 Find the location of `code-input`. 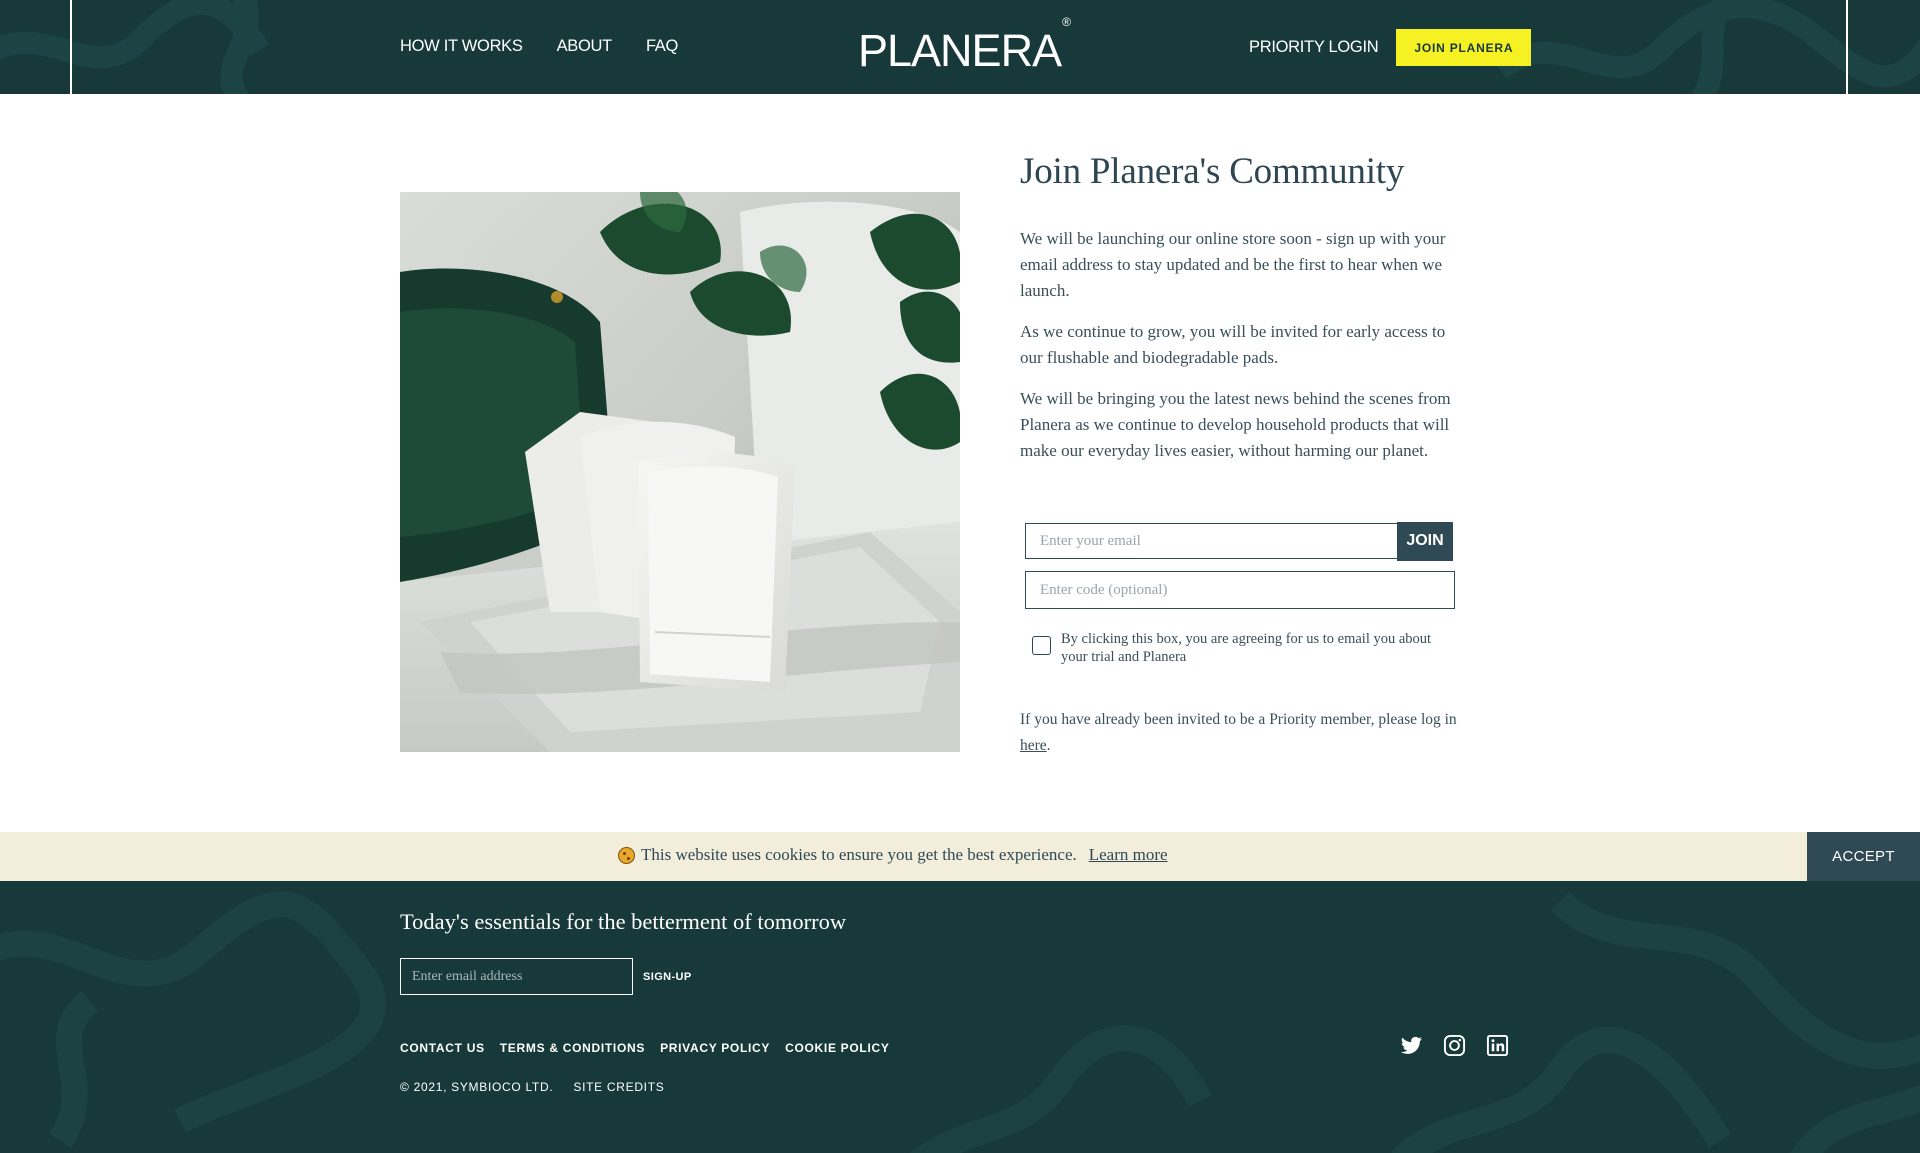

code-input is located at coordinates (1240, 590).